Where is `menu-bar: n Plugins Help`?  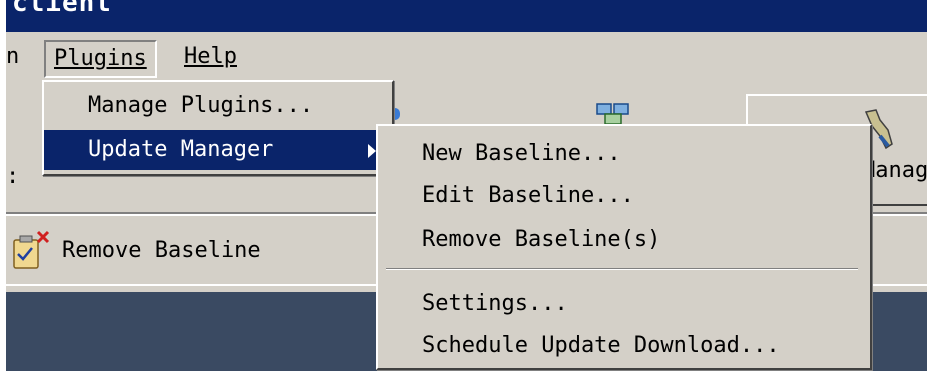
menu-bar: n Plugins Help is located at coordinates (466, 58).